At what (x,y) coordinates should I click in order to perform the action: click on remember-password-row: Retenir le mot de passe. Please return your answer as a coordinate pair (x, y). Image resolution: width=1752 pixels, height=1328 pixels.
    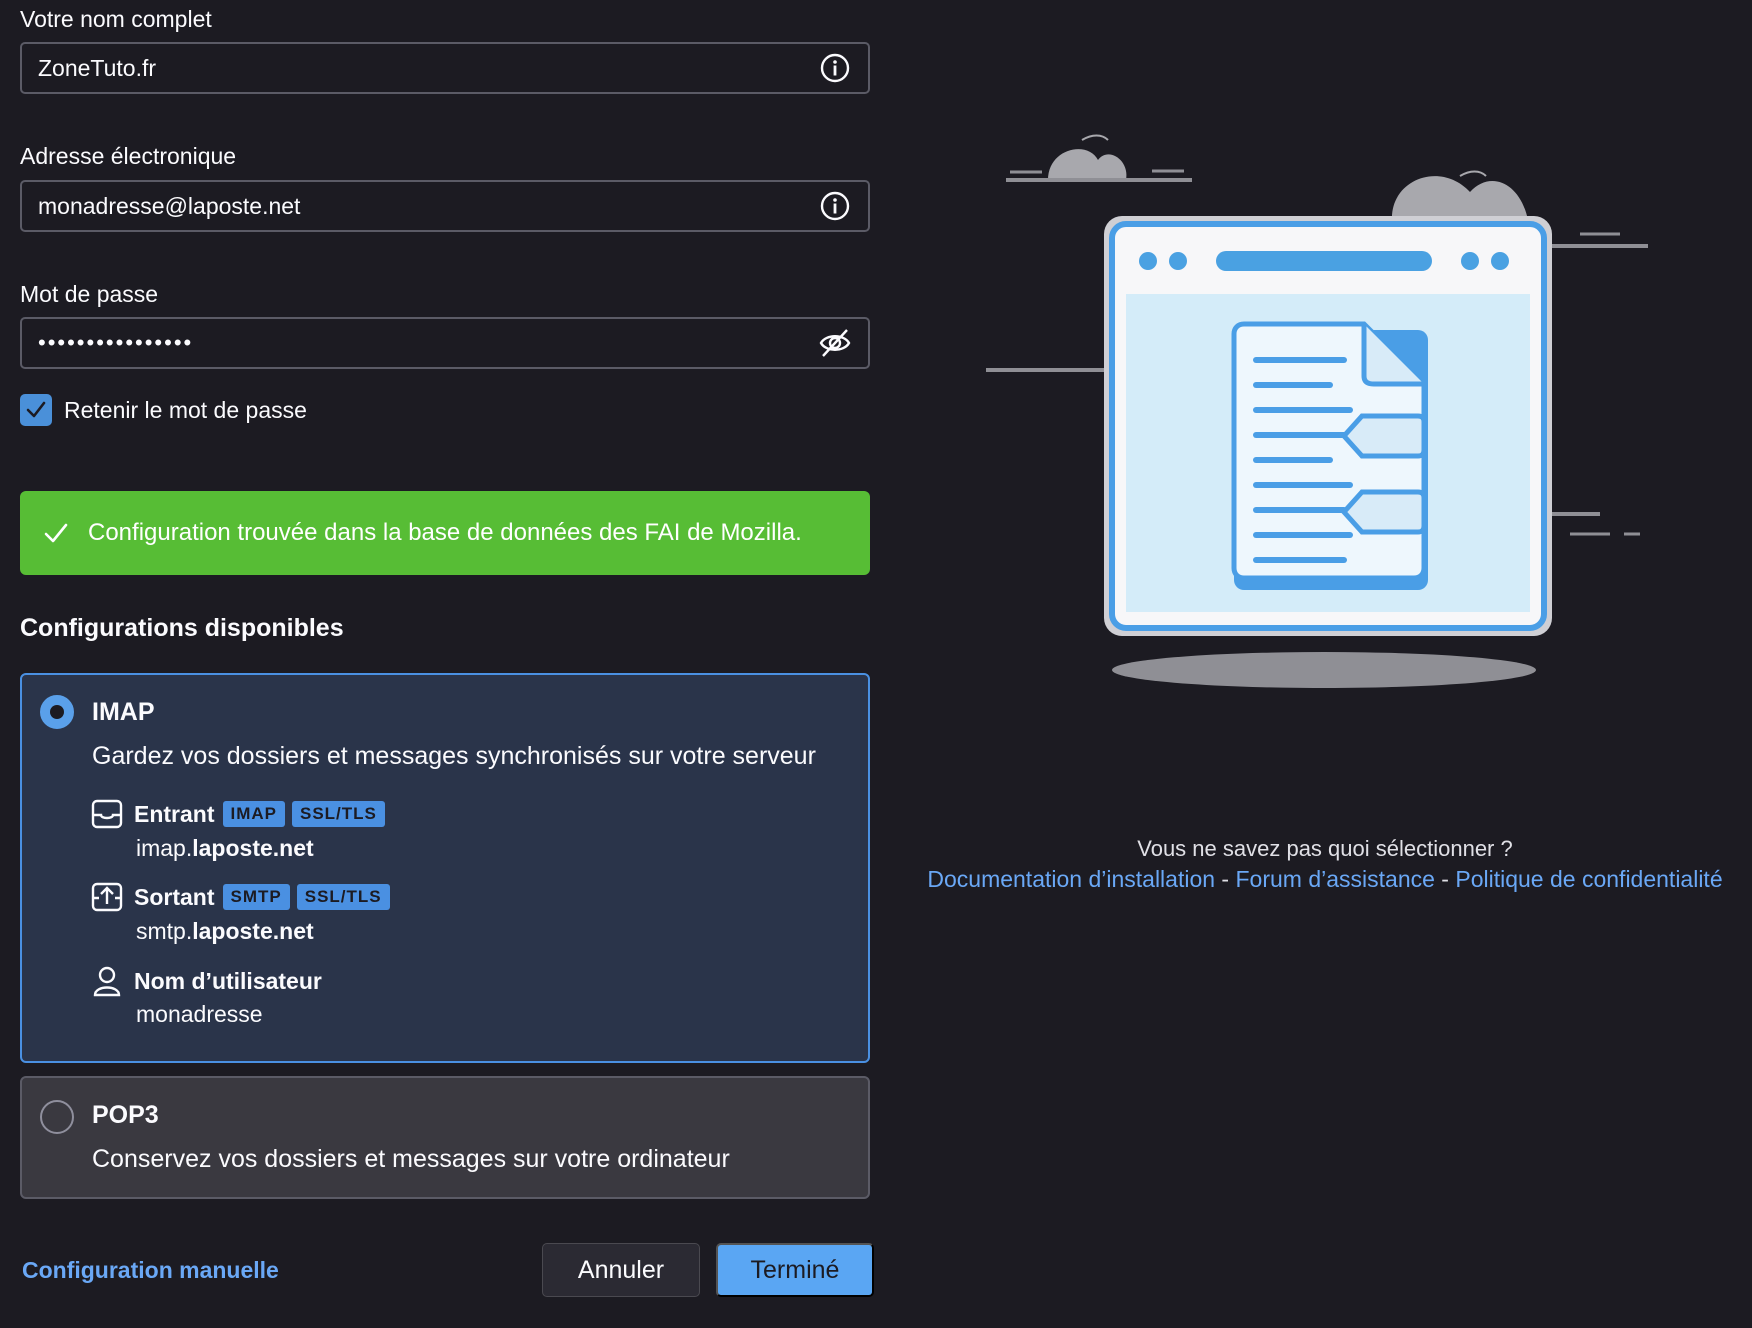
    Looking at the image, I should click on (163, 410).